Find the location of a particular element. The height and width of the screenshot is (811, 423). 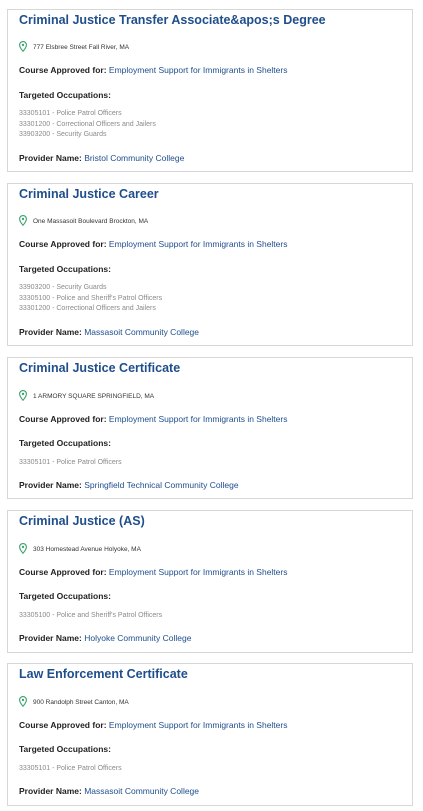

address-row: 777 Elsbree Street Fall River, MA is located at coordinates (74, 47).